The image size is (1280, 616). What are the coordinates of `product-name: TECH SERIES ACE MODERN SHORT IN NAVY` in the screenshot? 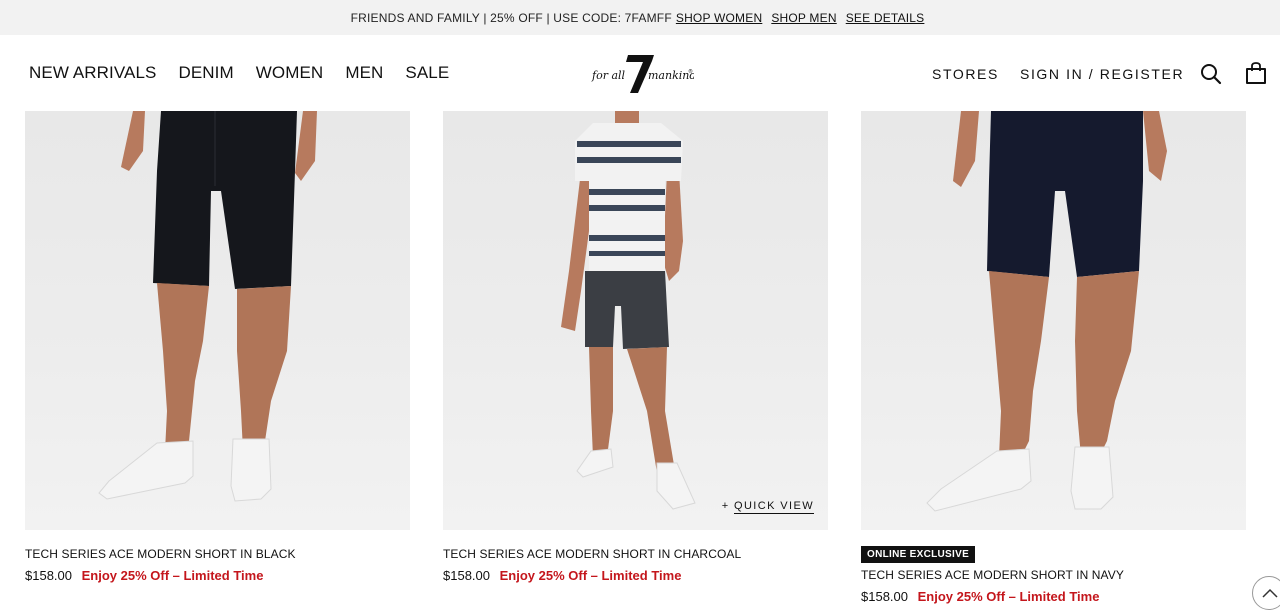 It's located at (992, 575).